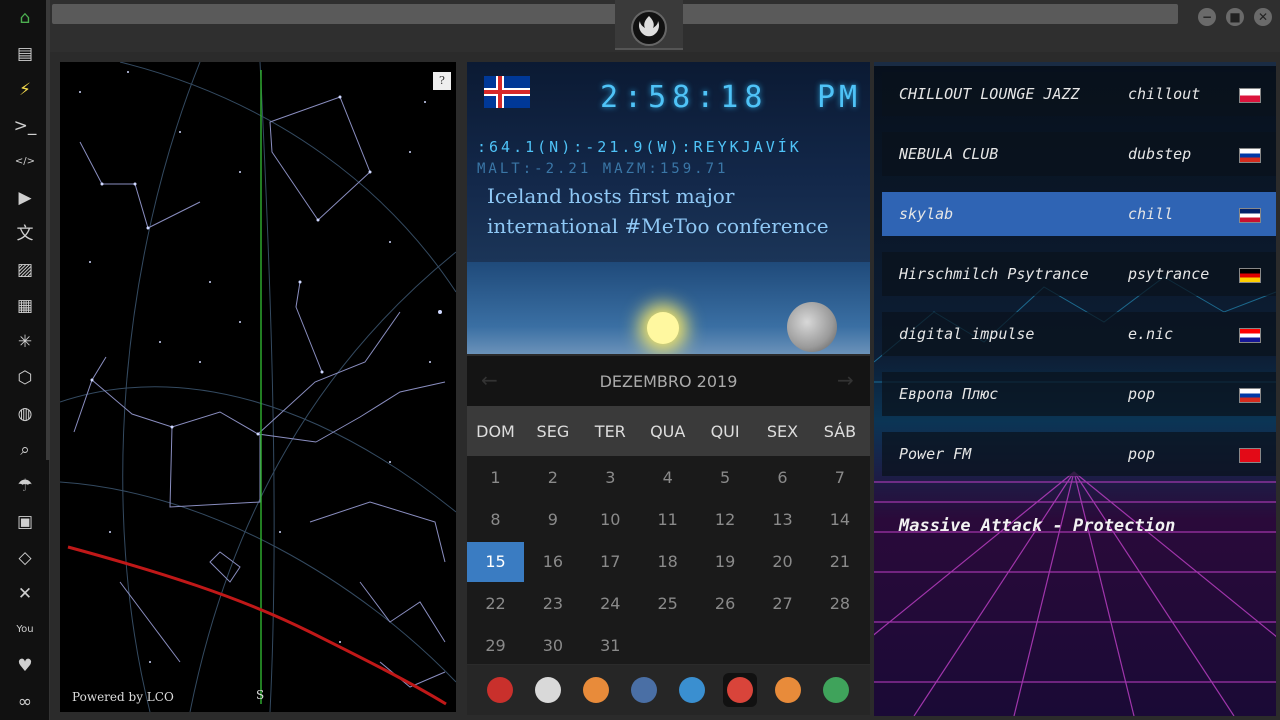  Describe the element at coordinates (644, 690) in the screenshot. I see `clock-app-icon` at that location.